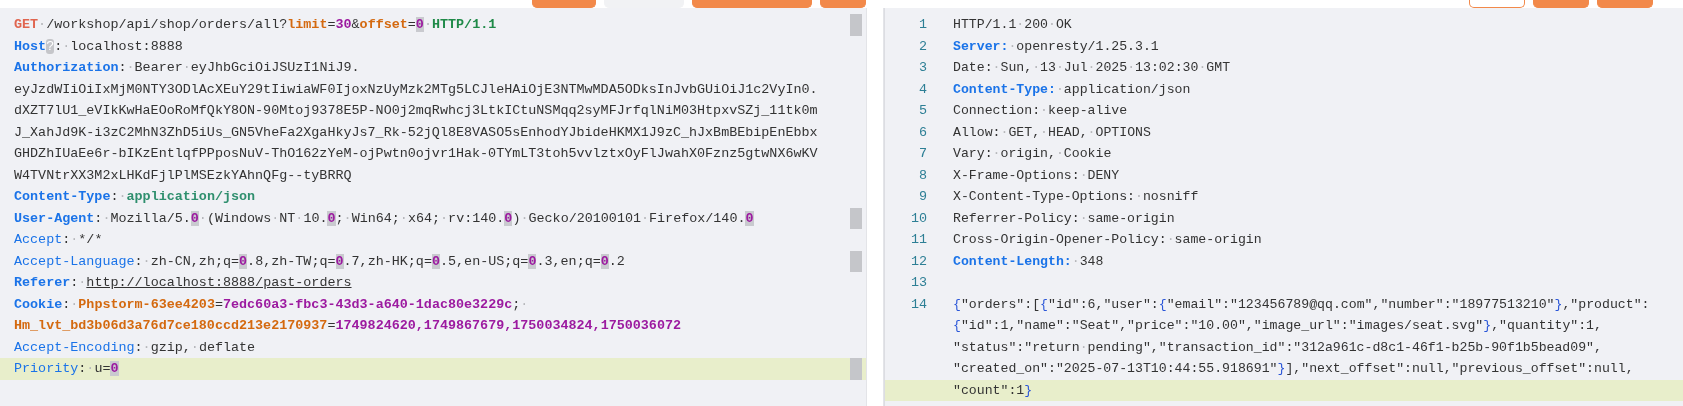  Describe the element at coordinates (1294, 369) in the screenshot. I see `code-line: "created_on":"2025-07-13T10:44:55.918691"}],"next_offset":null,"previous_offset":null,` at that location.